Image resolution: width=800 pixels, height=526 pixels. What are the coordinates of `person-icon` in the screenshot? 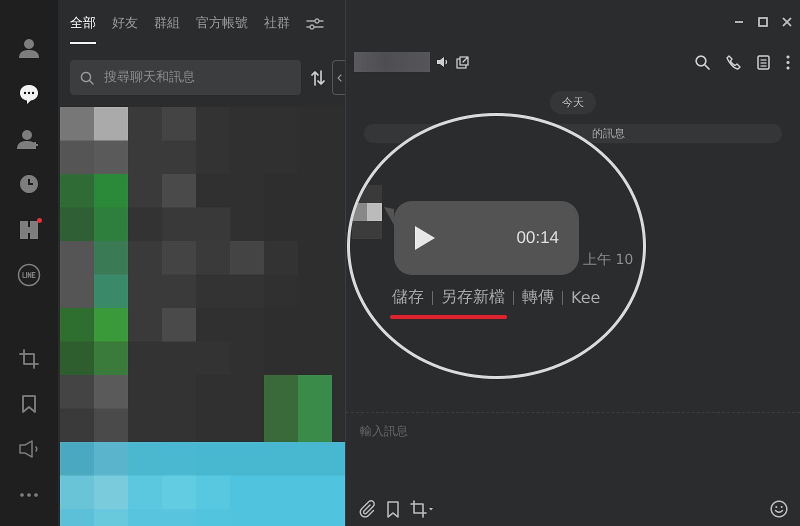 It's located at (29, 48).